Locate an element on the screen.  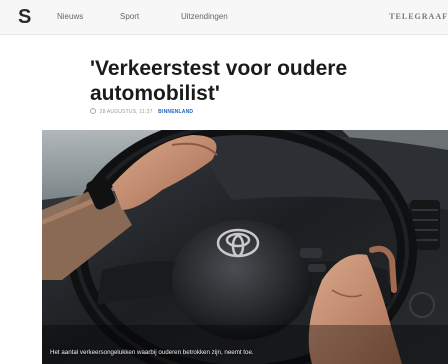
article-meta: 28 AUGUSTUS, 11:37 BINNENLAND is located at coordinates (141, 111).